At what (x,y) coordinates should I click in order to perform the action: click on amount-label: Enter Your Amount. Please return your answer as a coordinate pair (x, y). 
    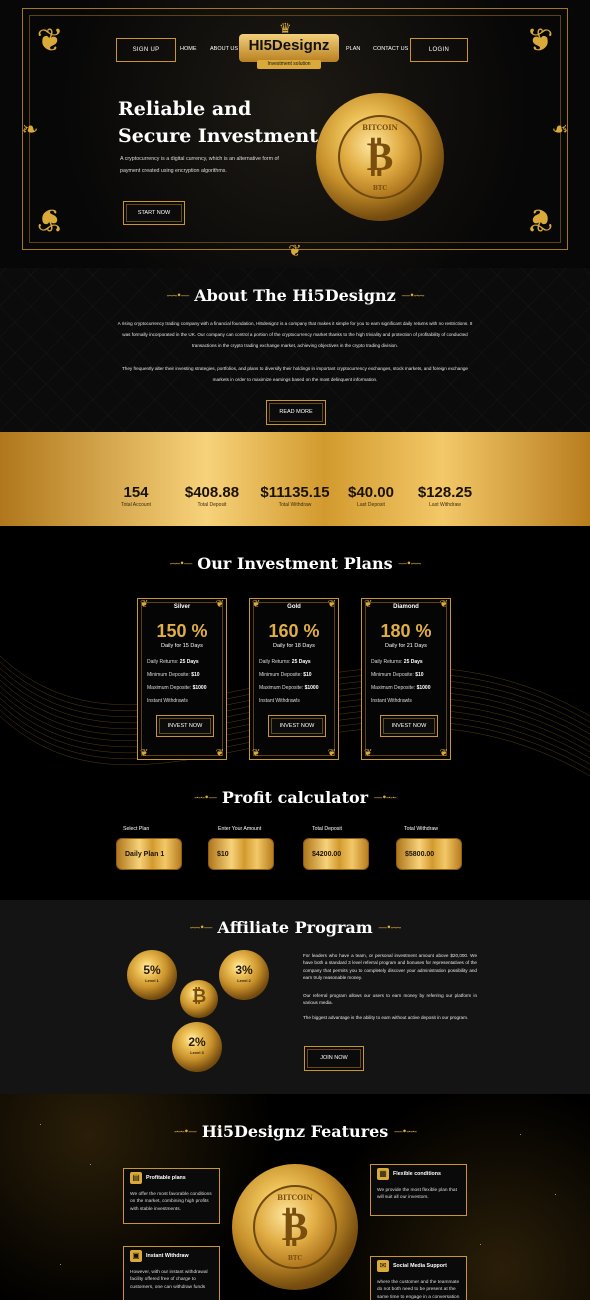
    Looking at the image, I should click on (240, 829).